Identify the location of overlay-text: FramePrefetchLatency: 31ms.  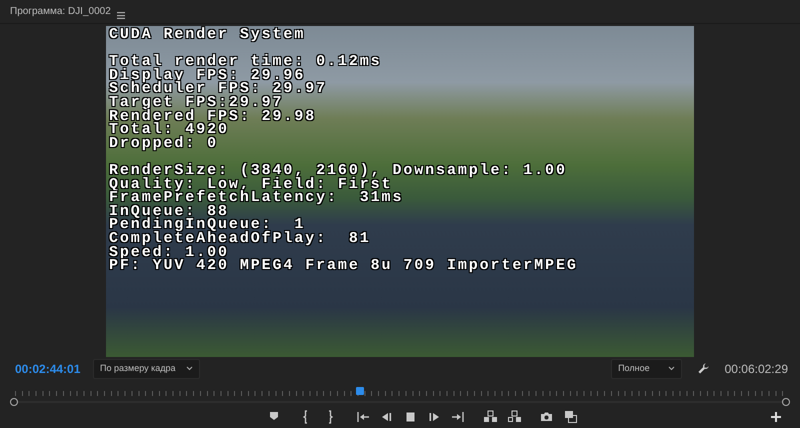
(256, 198).